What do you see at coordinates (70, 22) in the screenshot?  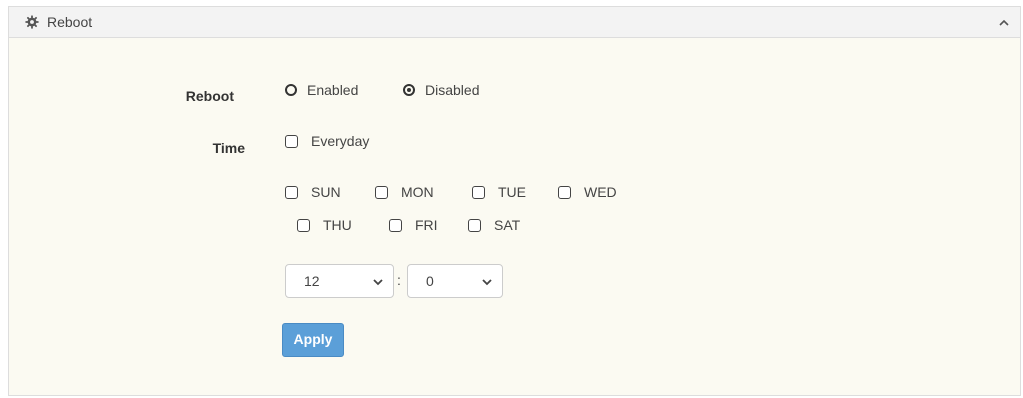 I see `panel-title: Reboot` at bounding box center [70, 22].